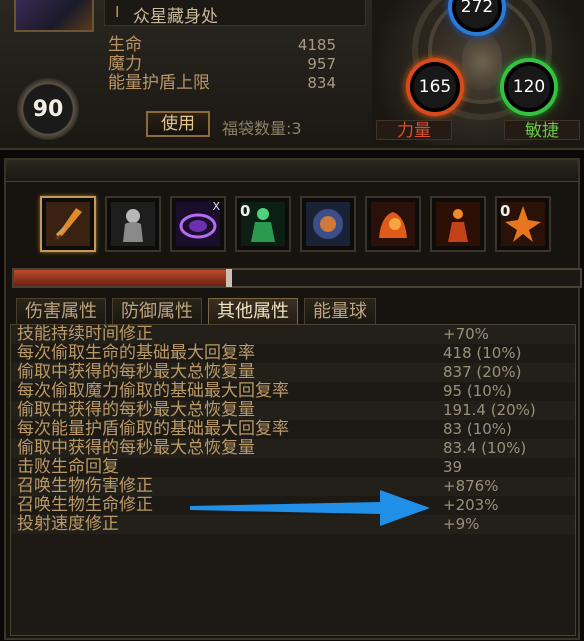 The image size is (584, 641). I want to click on panel-top-band, so click(292, 171).